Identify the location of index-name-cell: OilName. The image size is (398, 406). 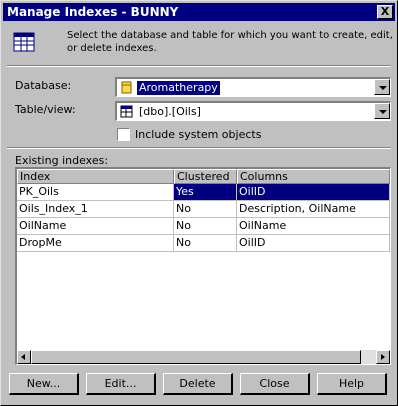
(95, 226).